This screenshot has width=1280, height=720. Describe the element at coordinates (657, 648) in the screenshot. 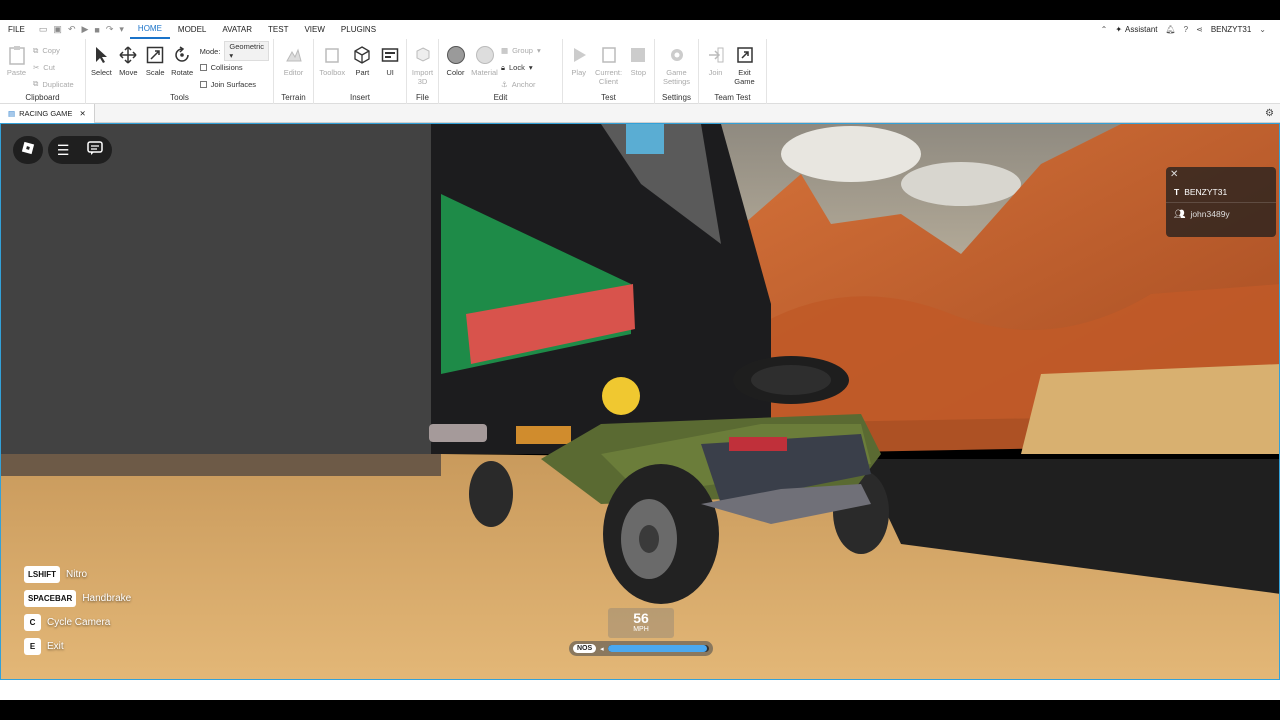

I see `nos-bar-fill` at that location.